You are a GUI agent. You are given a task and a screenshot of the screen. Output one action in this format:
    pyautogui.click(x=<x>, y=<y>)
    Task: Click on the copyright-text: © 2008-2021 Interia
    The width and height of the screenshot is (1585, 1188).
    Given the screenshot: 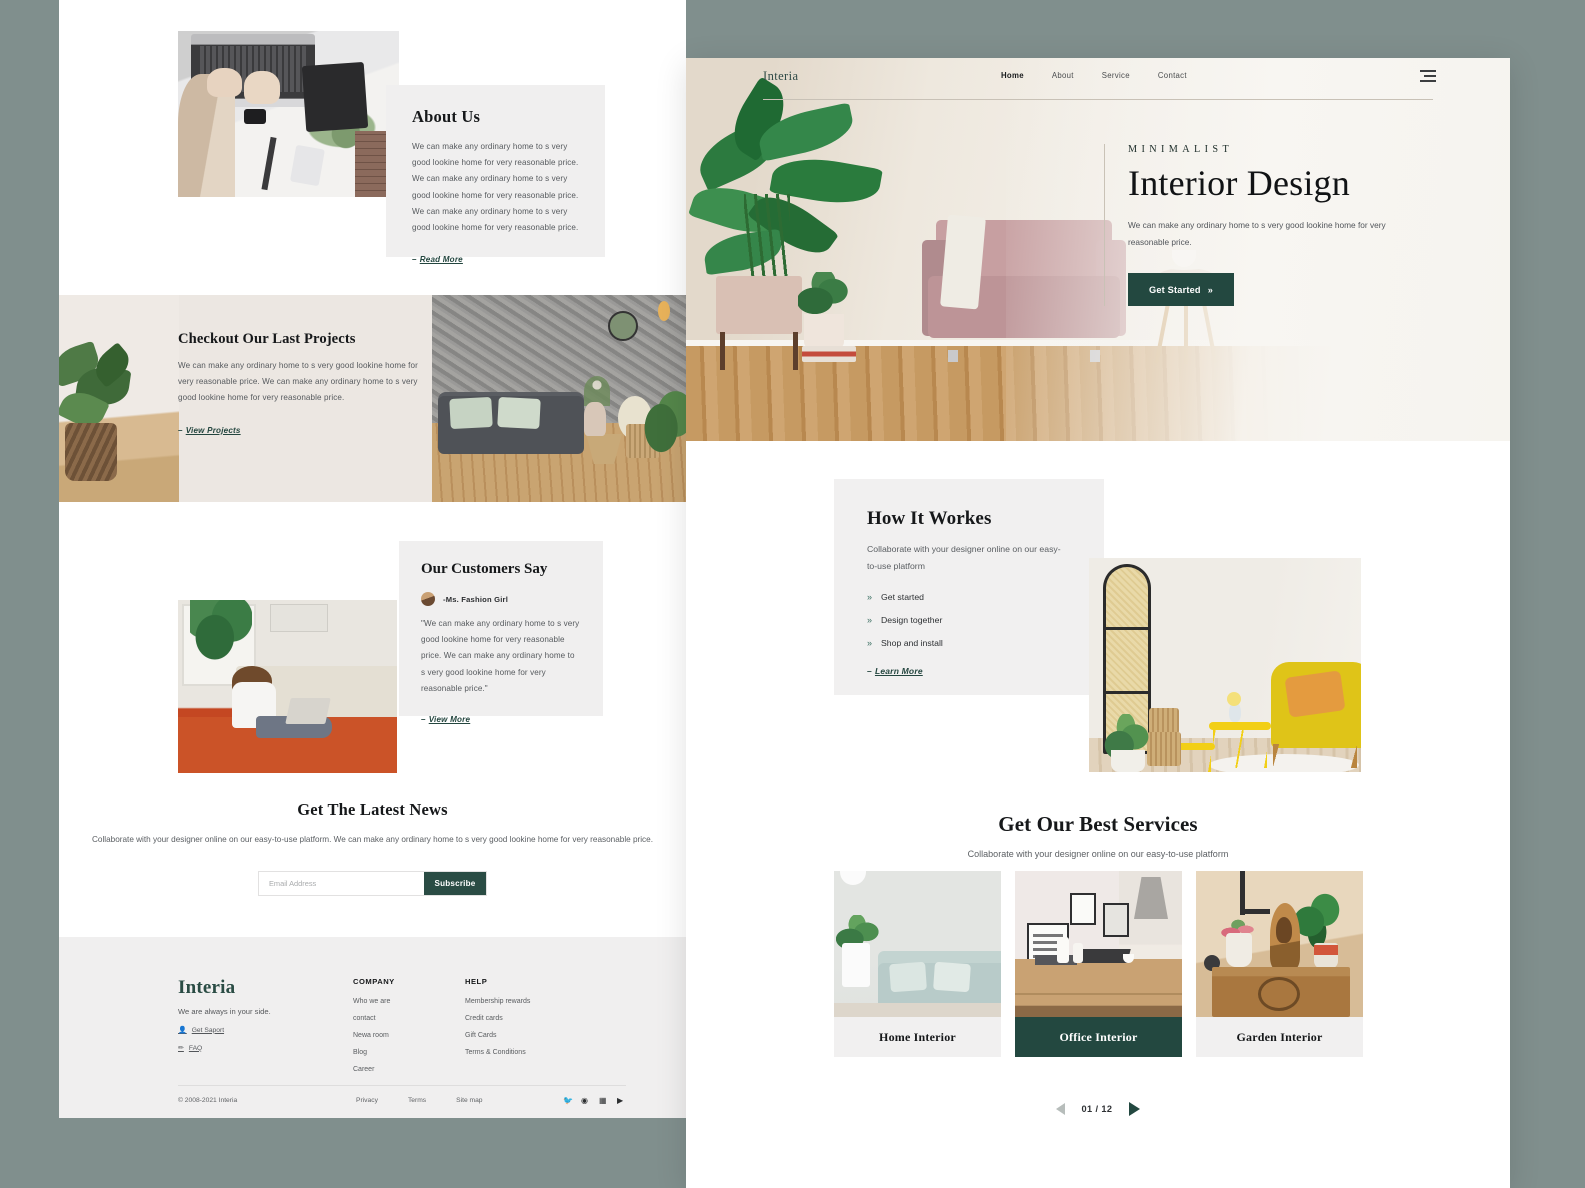 What is the action you would take?
    pyautogui.click(x=208, y=1100)
    